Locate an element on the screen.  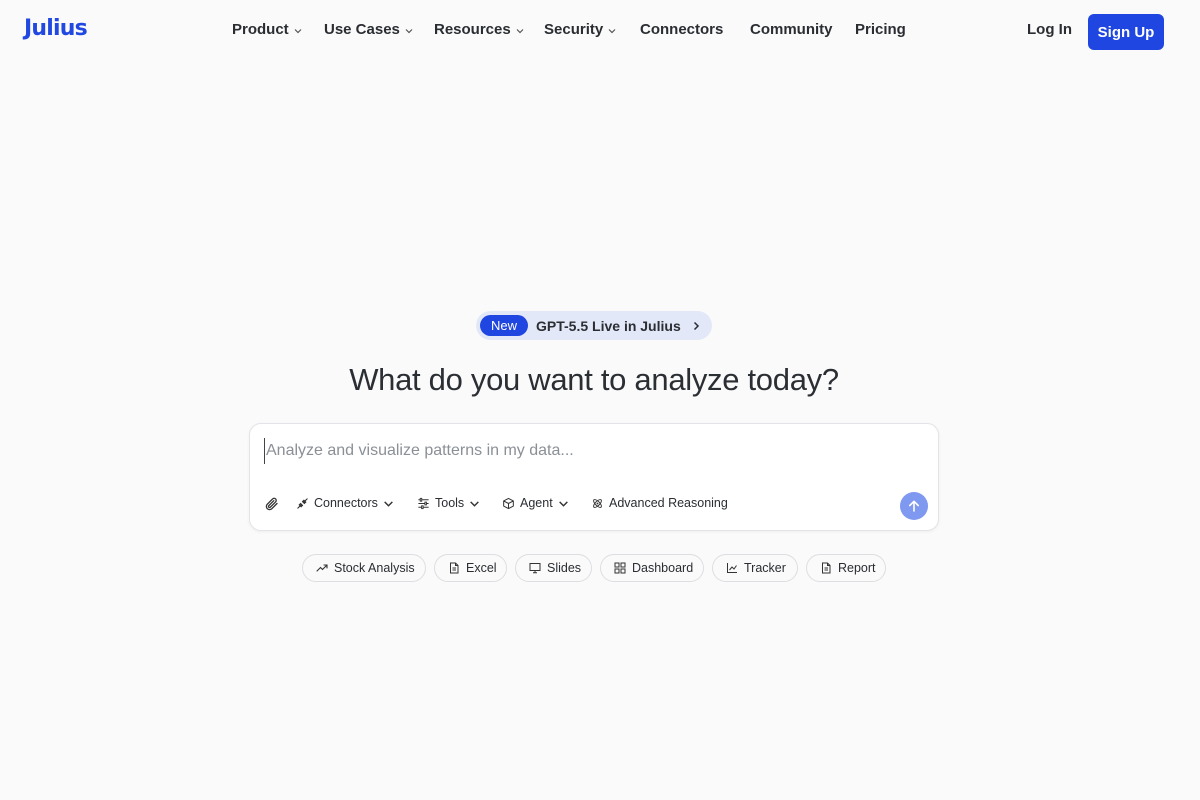
chip-label: Slides is located at coordinates (564, 568).